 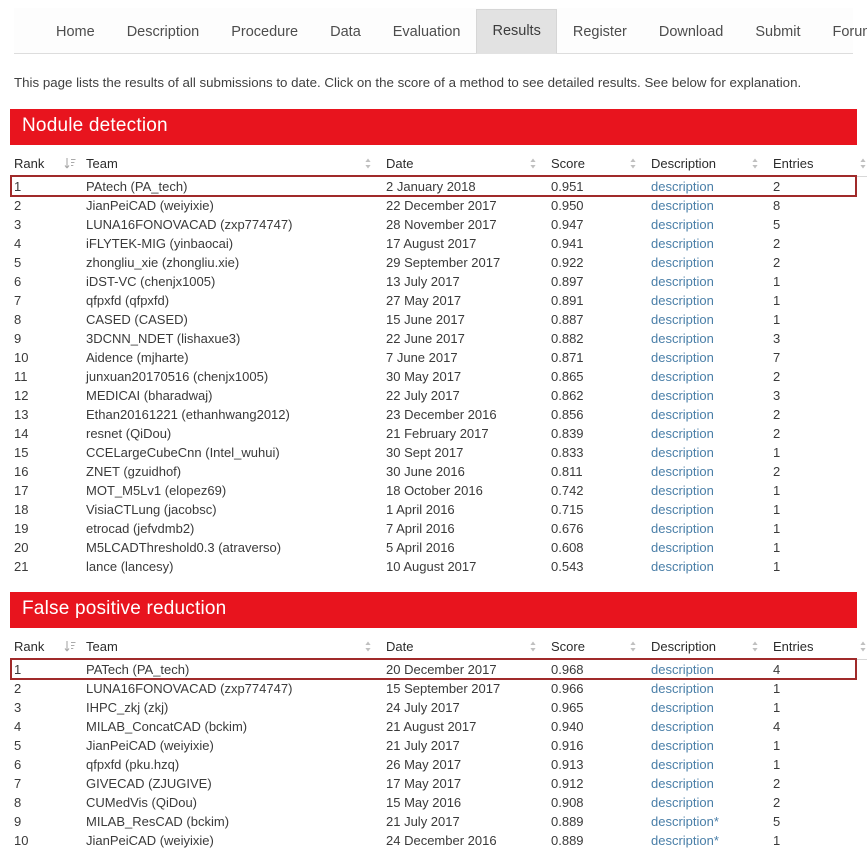 What do you see at coordinates (597, 745) in the screenshot?
I see `cell-score: 0.916` at bounding box center [597, 745].